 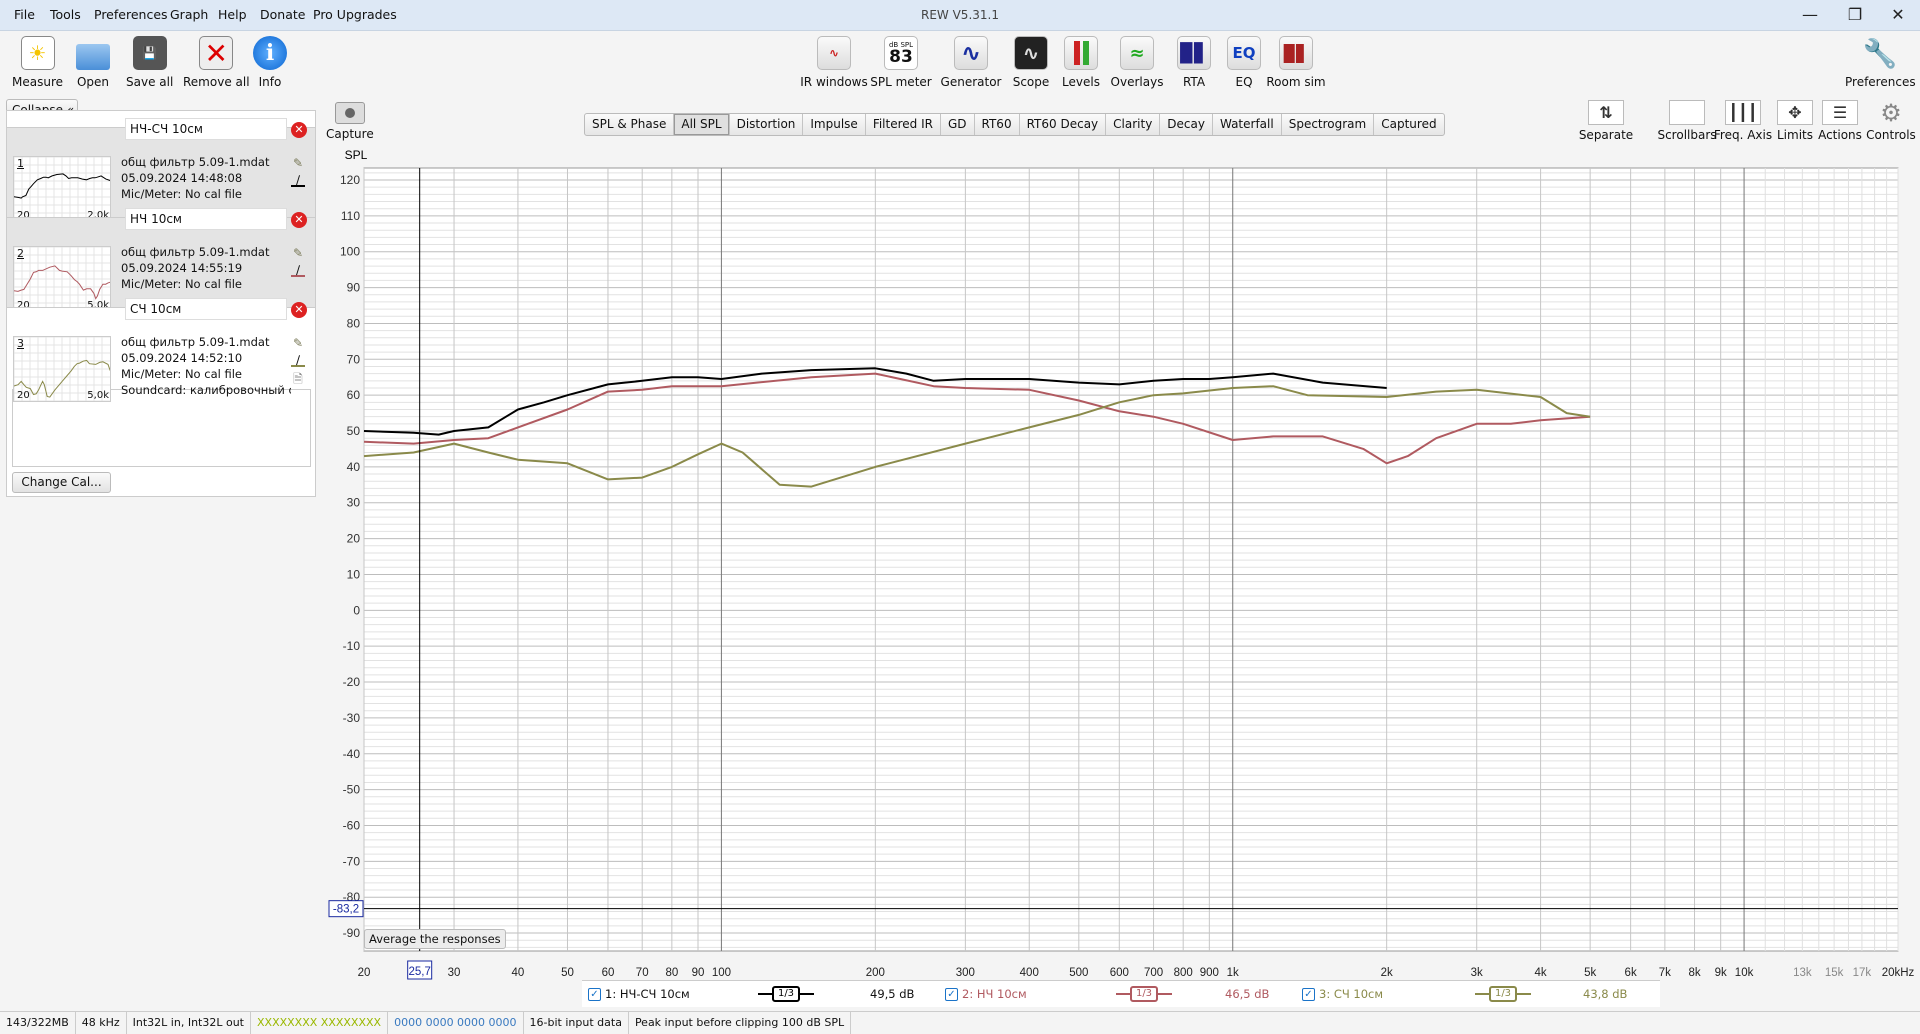 I want to click on tab-spectrogram: Spectrogram, so click(x=1328, y=124).